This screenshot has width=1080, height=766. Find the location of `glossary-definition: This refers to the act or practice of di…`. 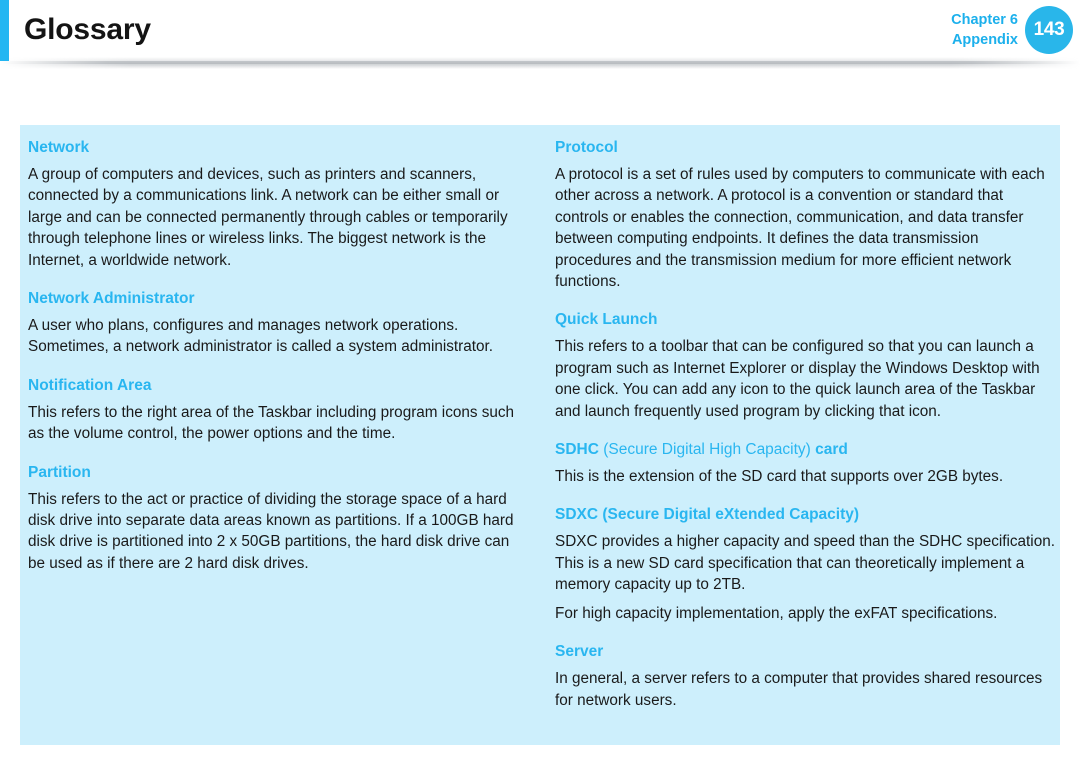

glossary-definition: This refers to the act or practice of di… is located at coordinates (271, 531).